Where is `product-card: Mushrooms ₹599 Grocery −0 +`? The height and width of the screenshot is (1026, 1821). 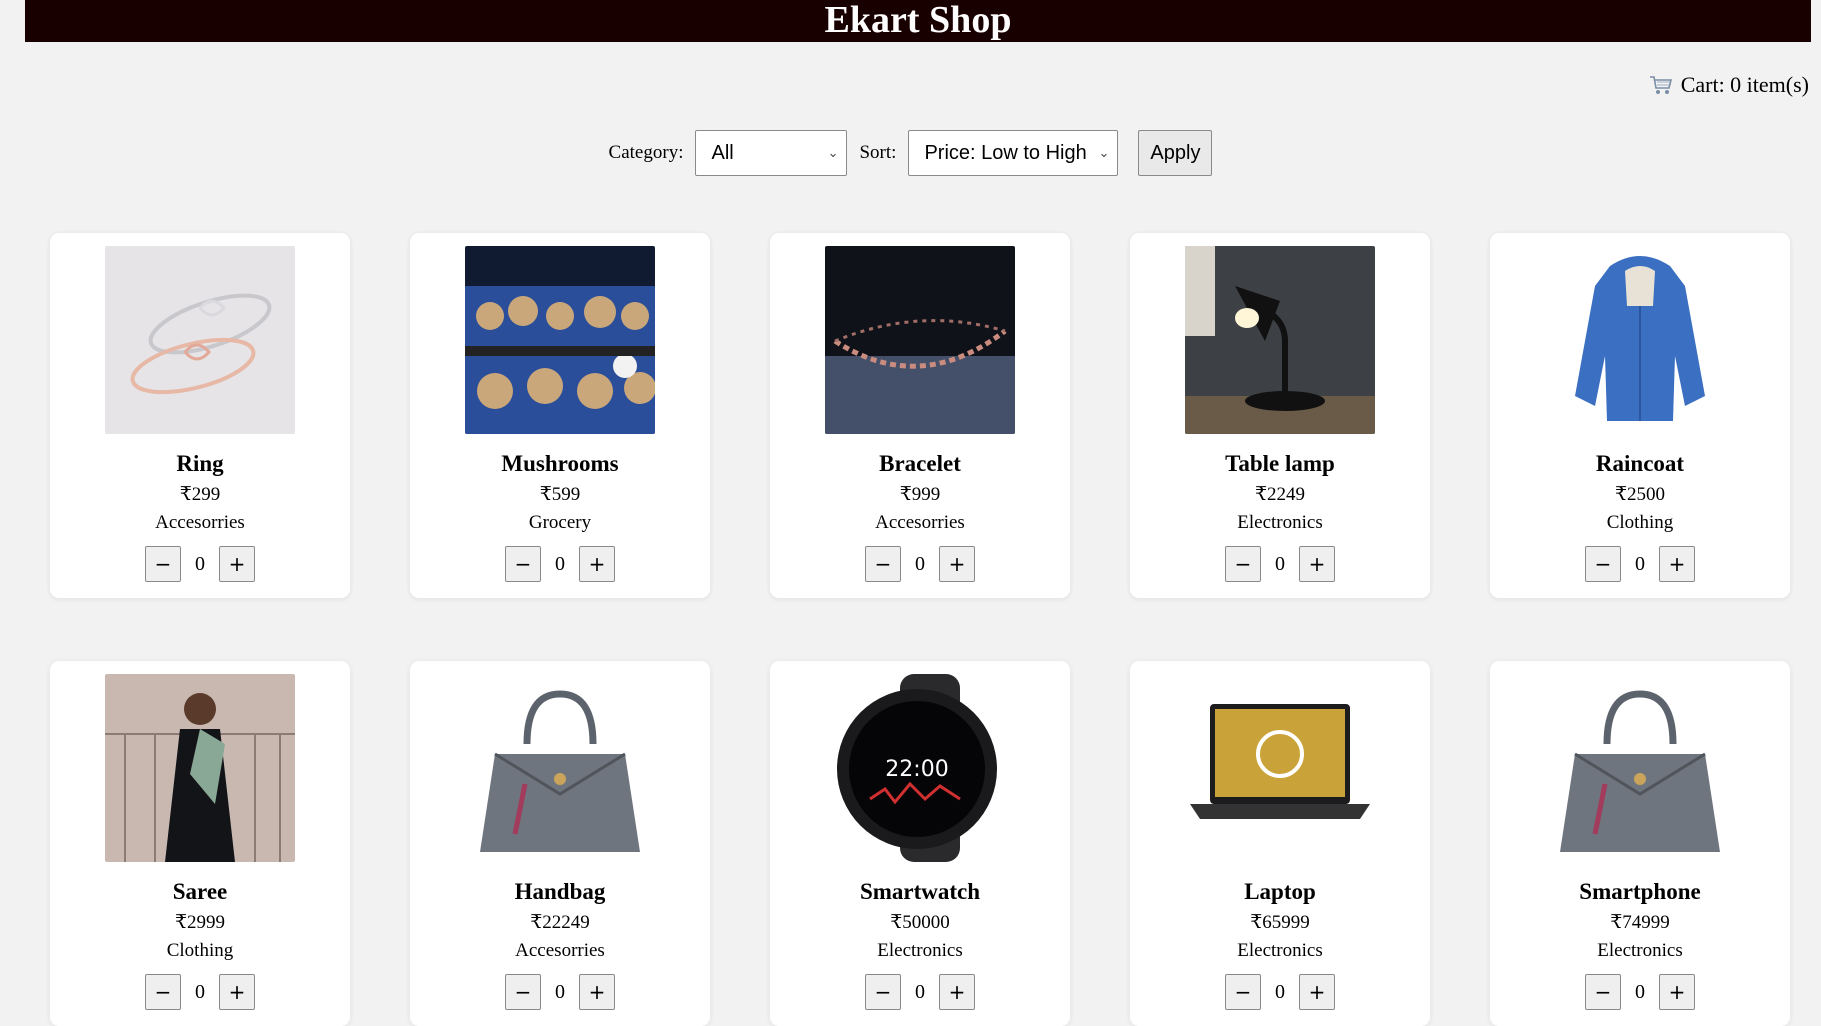
product-card: Mushrooms ₹599 Grocery −0 + is located at coordinates (560, 415).